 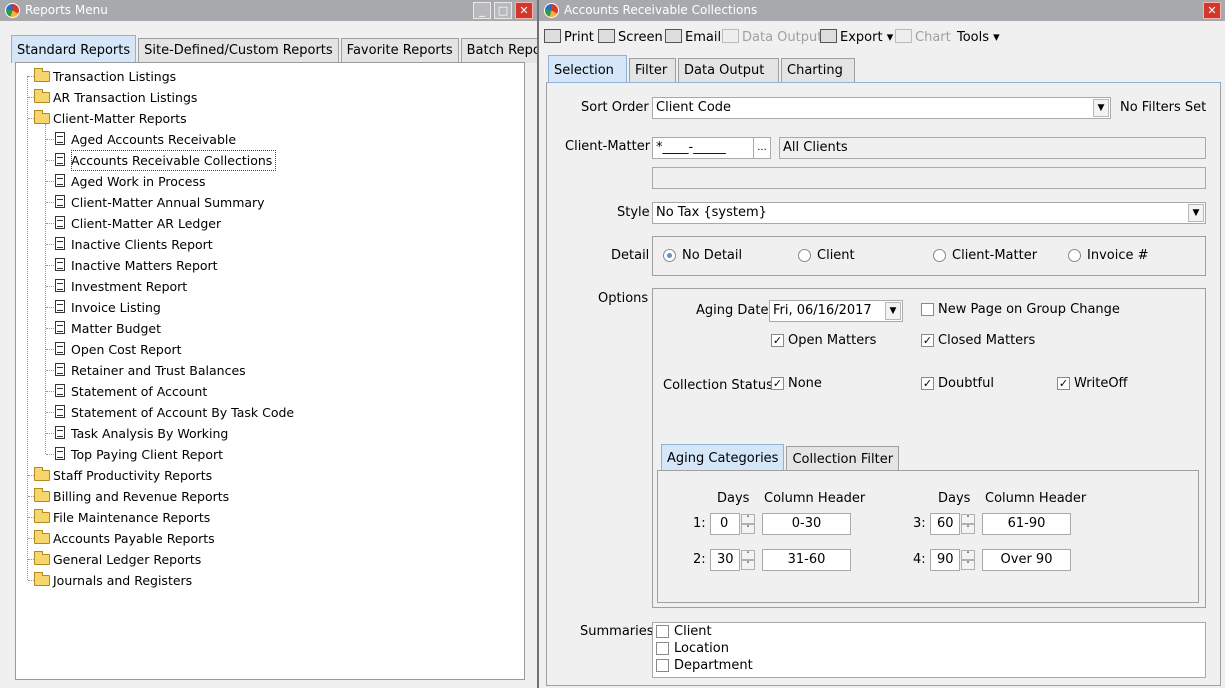 I want to click on tab-favorite-reports: Favorite Reports, so click(x=399, y=50).